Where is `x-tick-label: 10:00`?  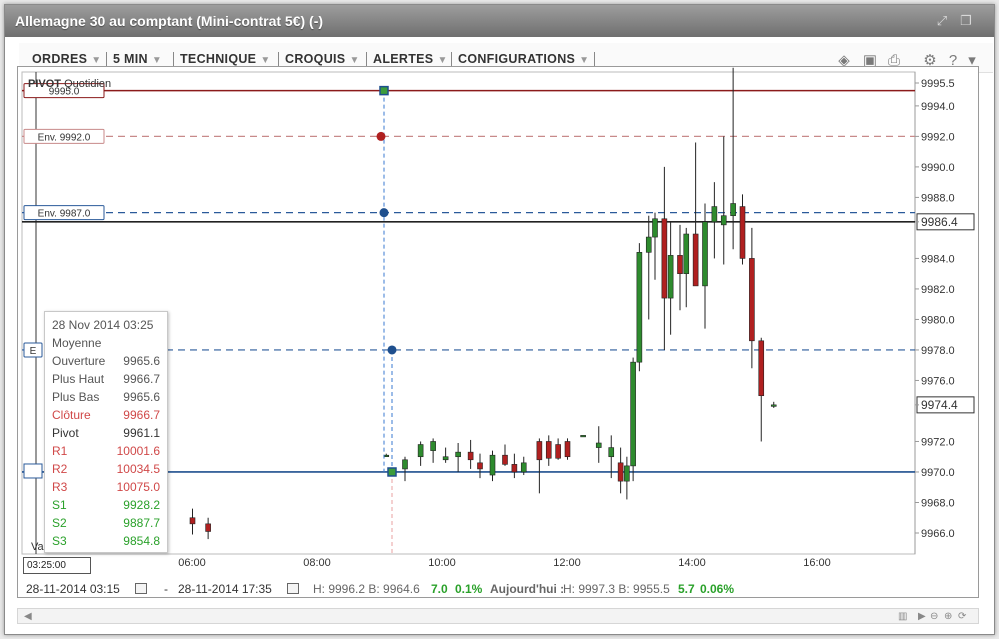
x-tick-label: 10:00 is located at coordinates (442, 563).